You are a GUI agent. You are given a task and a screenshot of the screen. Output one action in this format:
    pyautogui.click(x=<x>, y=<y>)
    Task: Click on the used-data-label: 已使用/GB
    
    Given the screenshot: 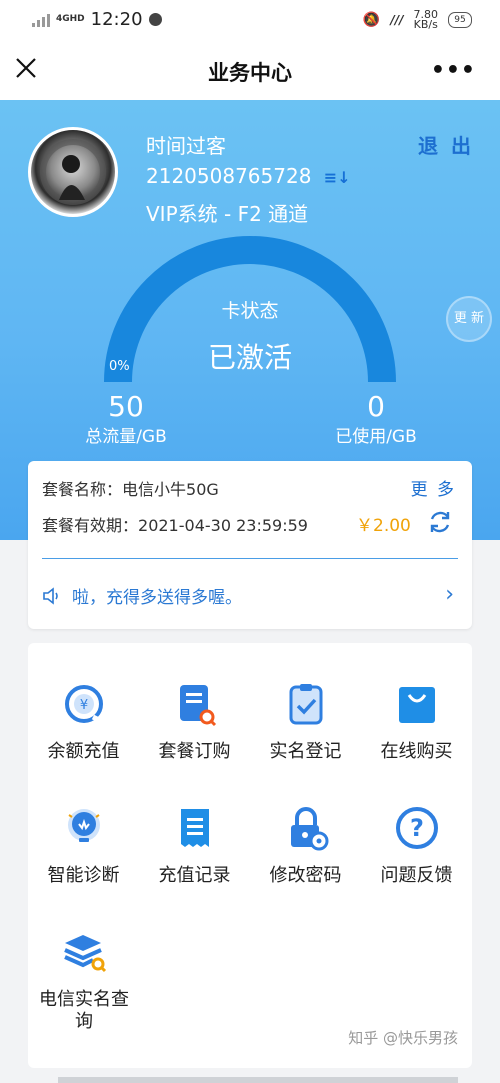 What is the action you would take?
    pyautogui.click(x=376, y=437)
    